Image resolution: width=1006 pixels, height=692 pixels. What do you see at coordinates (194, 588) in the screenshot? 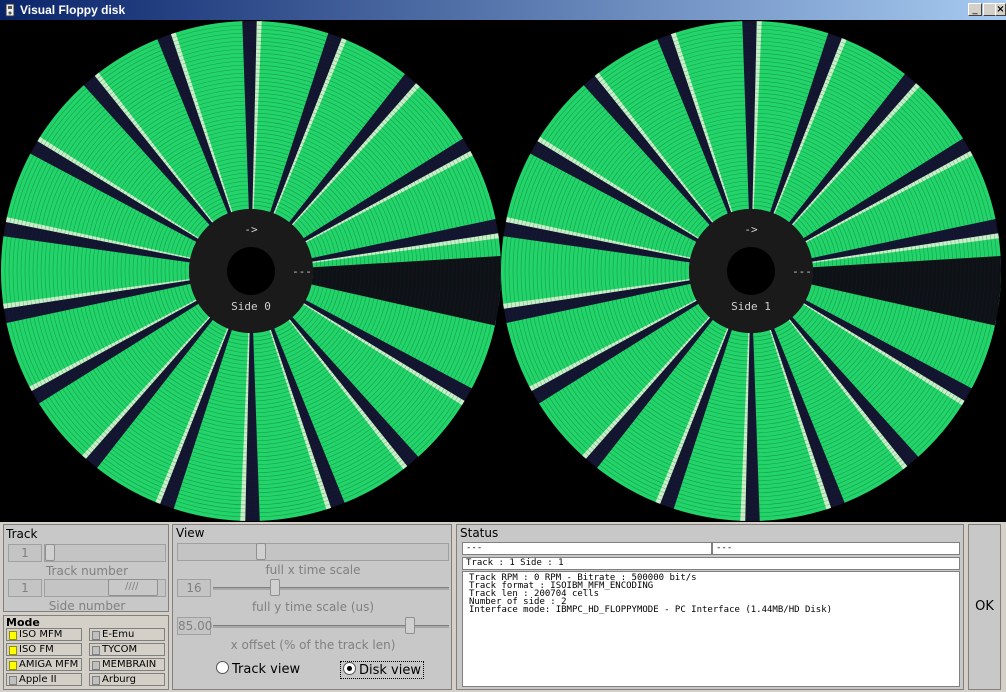
I see `y-scale-field: 16` at bounding box center [194, 588].